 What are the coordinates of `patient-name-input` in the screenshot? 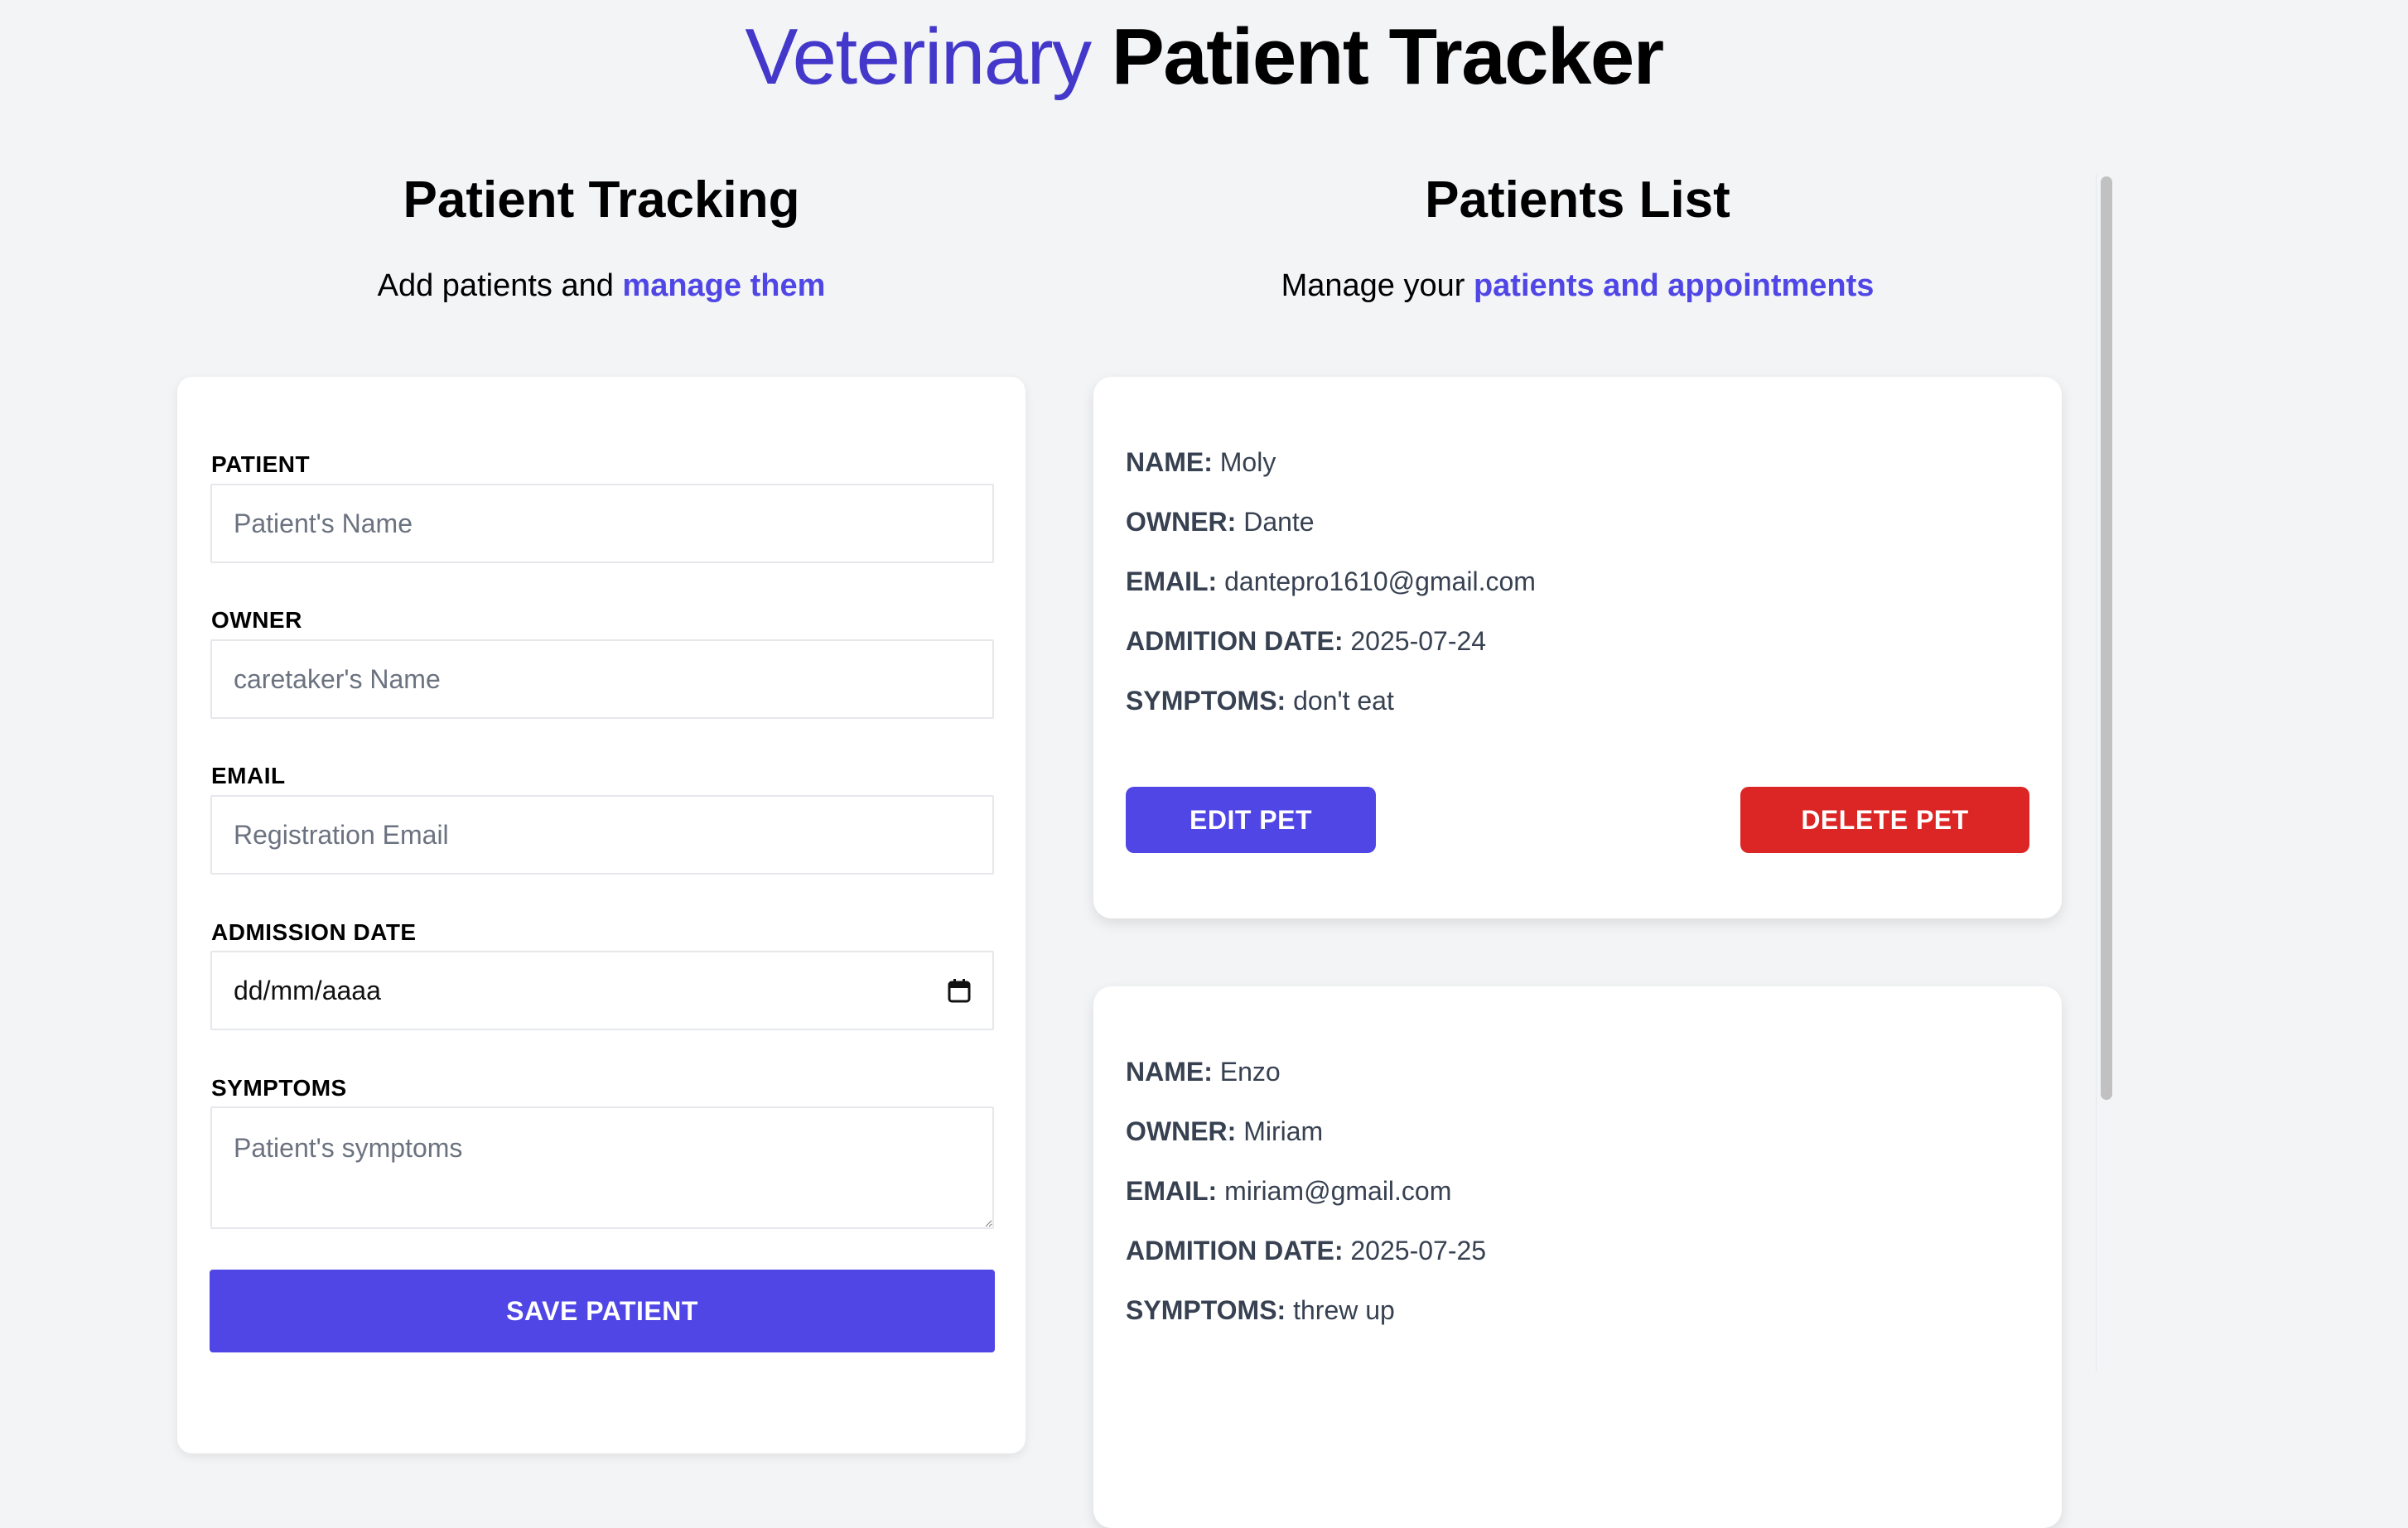 It's located at (602, 523).